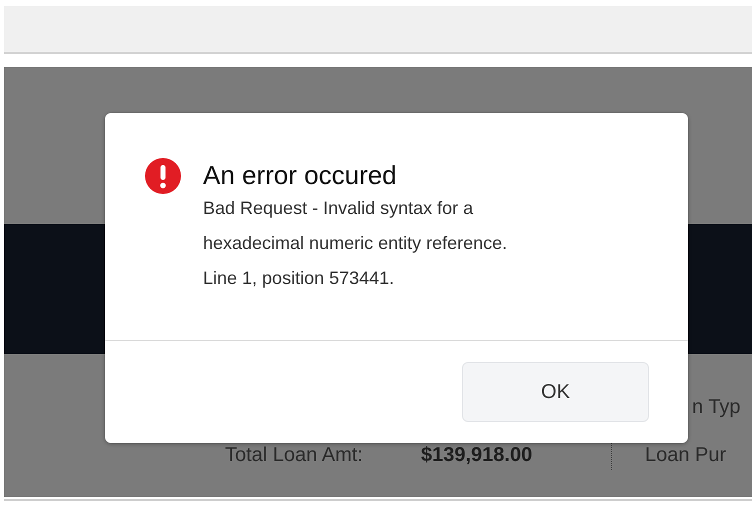 The image size is (752, 506). I want to click on loan-amount-value: $139,918.00, so click(477, 455).